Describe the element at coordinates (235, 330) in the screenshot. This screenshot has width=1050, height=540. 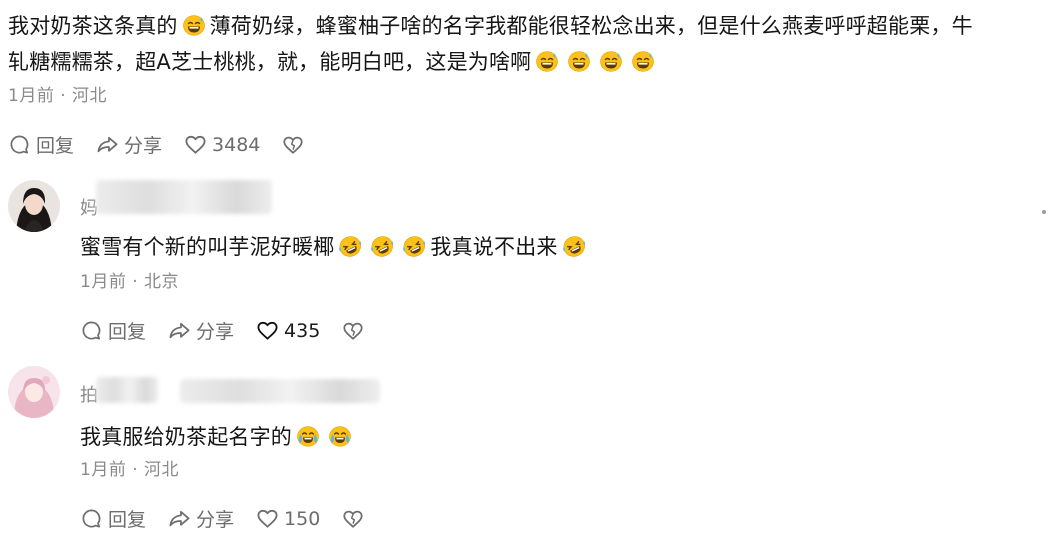
I see `reply-1-actions: 回复 分享 435` at that location.